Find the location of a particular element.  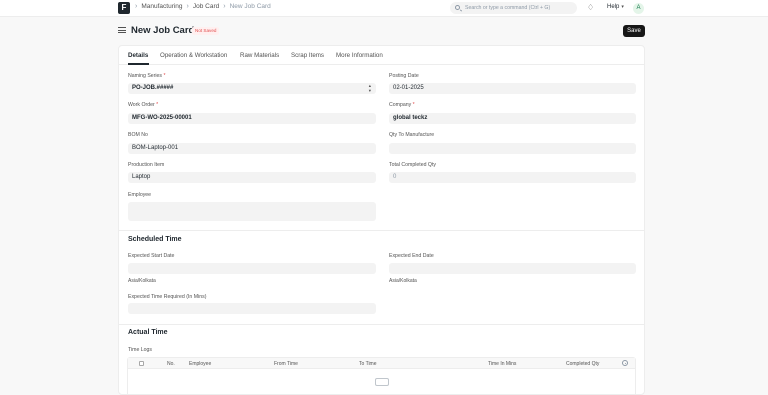

tab-operation-workstation: Operation & Workstation is located at coordinates (193, 55).